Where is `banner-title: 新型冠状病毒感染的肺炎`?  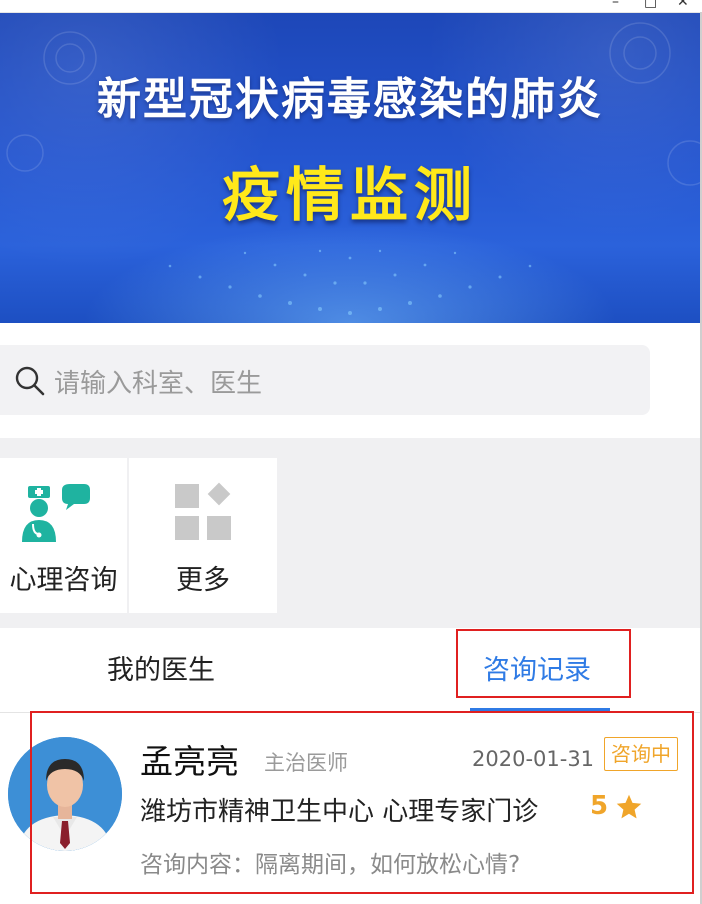
banner-title: 新型冠状病毒感染的肺炎 is located at coordinates (350, 99).